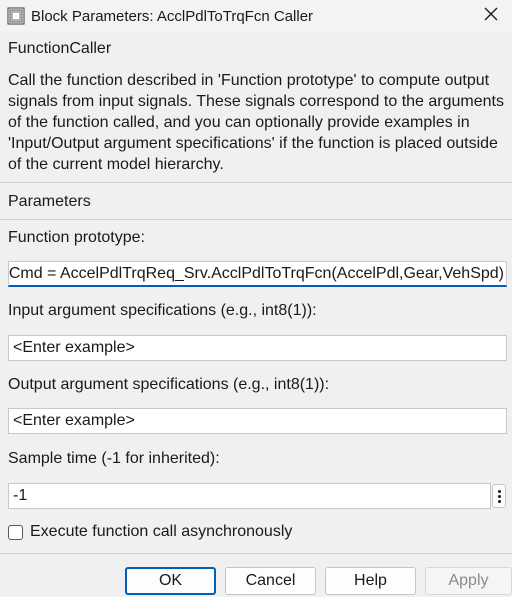  I want to click on button-bar-divider, so click(256, 553).